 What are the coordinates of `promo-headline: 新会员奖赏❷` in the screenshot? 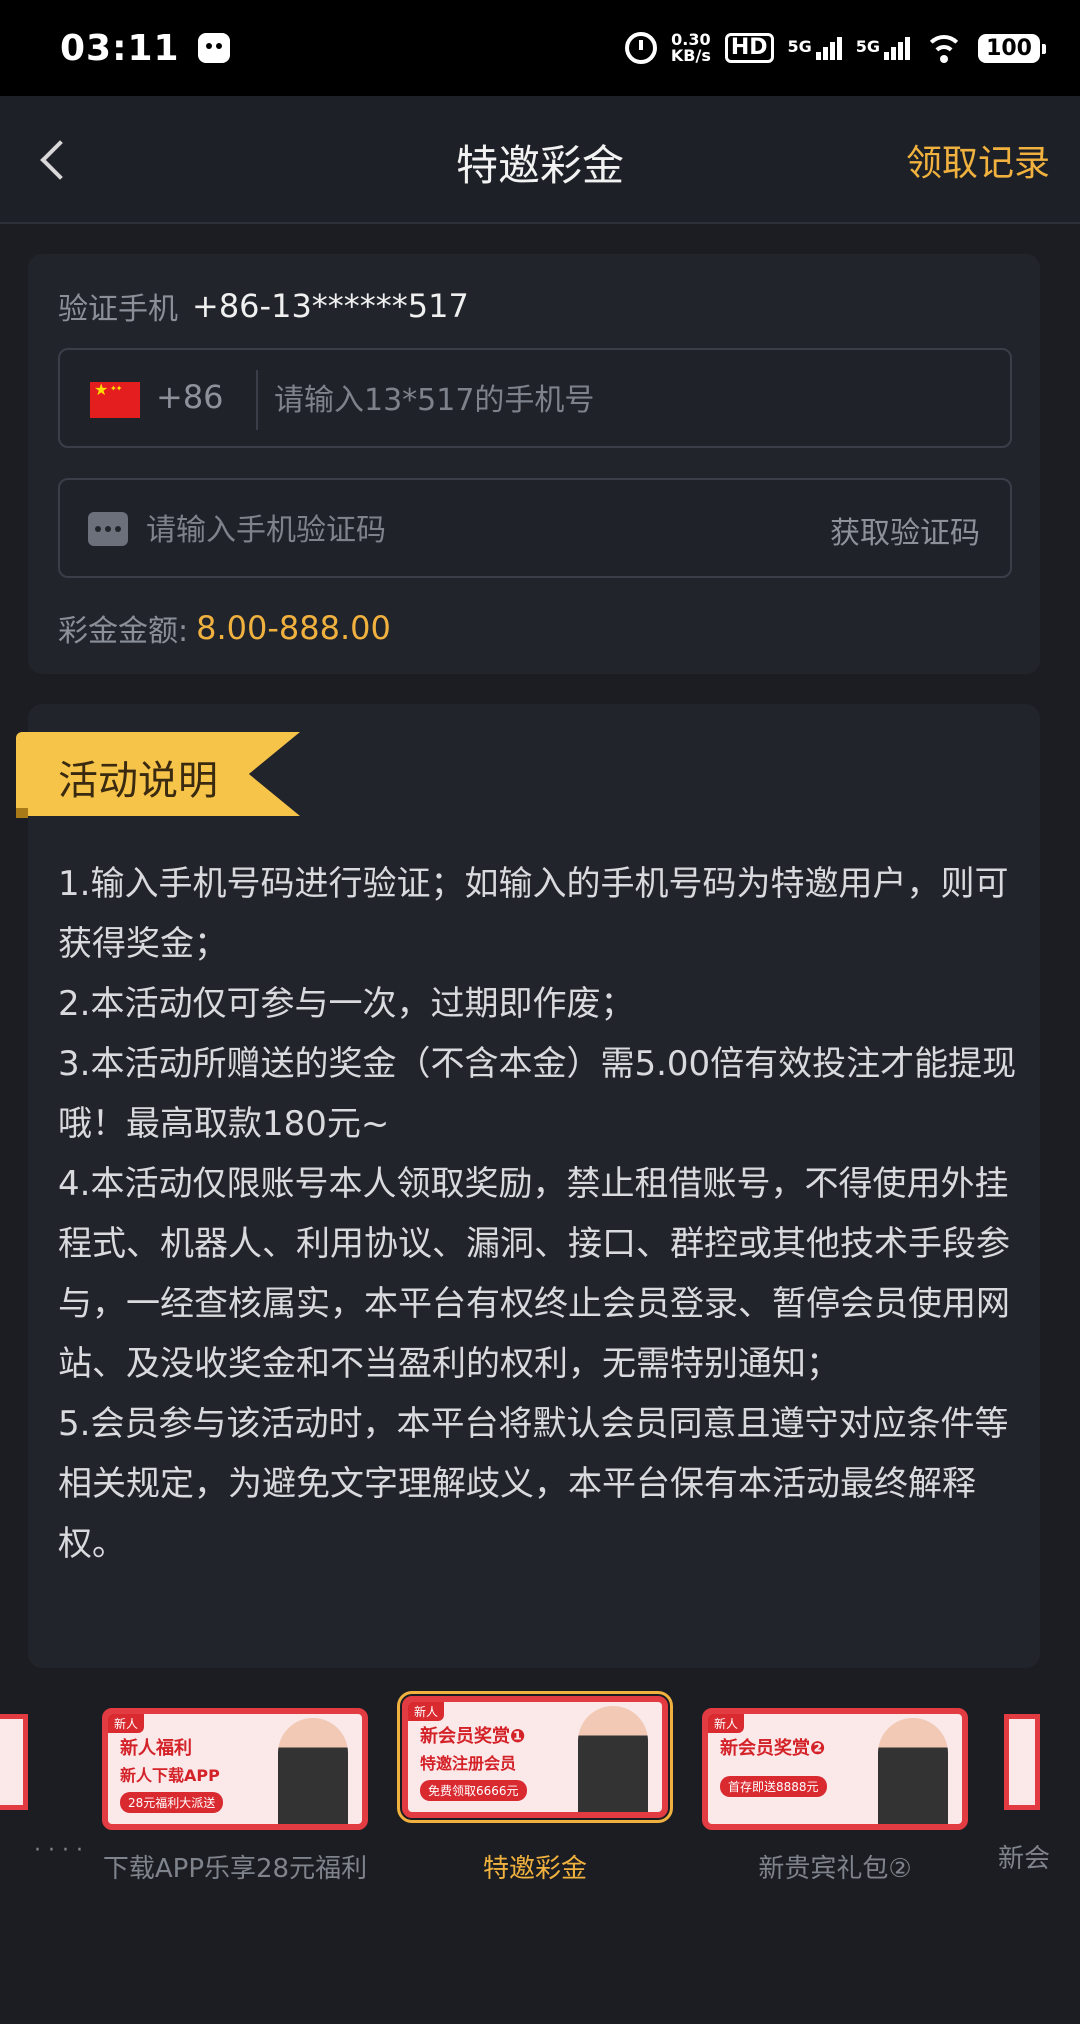 It's located at (773, 1748).